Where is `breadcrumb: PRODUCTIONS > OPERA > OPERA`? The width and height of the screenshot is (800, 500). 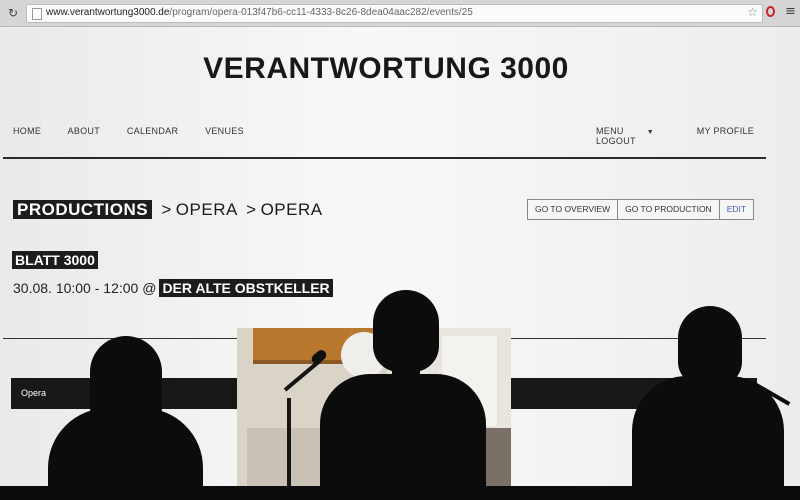 breadcrumb: PRODUCTIONS > OPERA > OPERA is located at coordinates (168, 210).